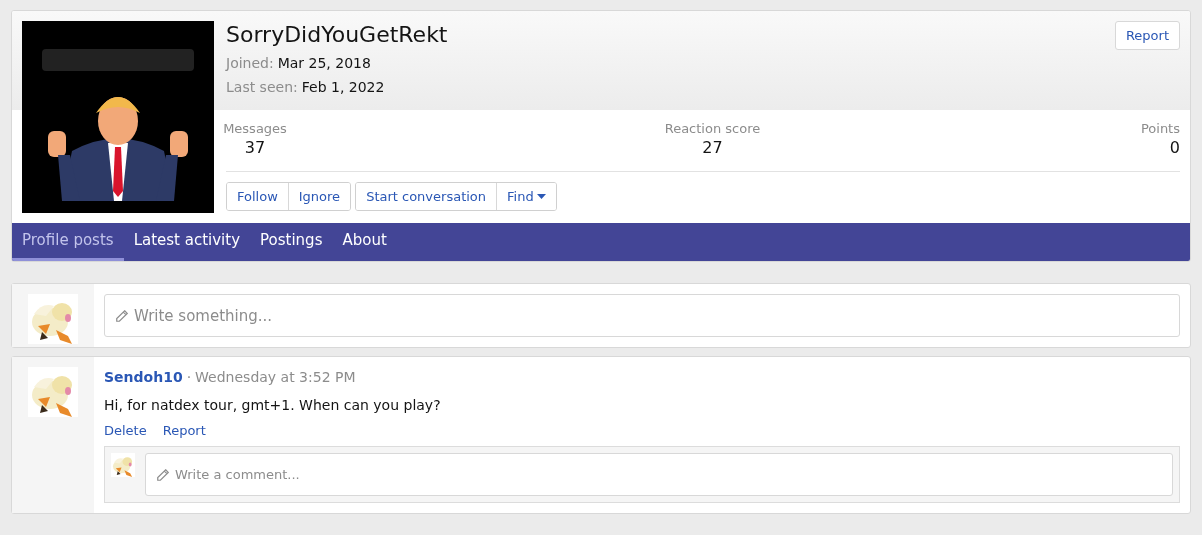  I want to click on action-link: Delete, so click(125, 430).